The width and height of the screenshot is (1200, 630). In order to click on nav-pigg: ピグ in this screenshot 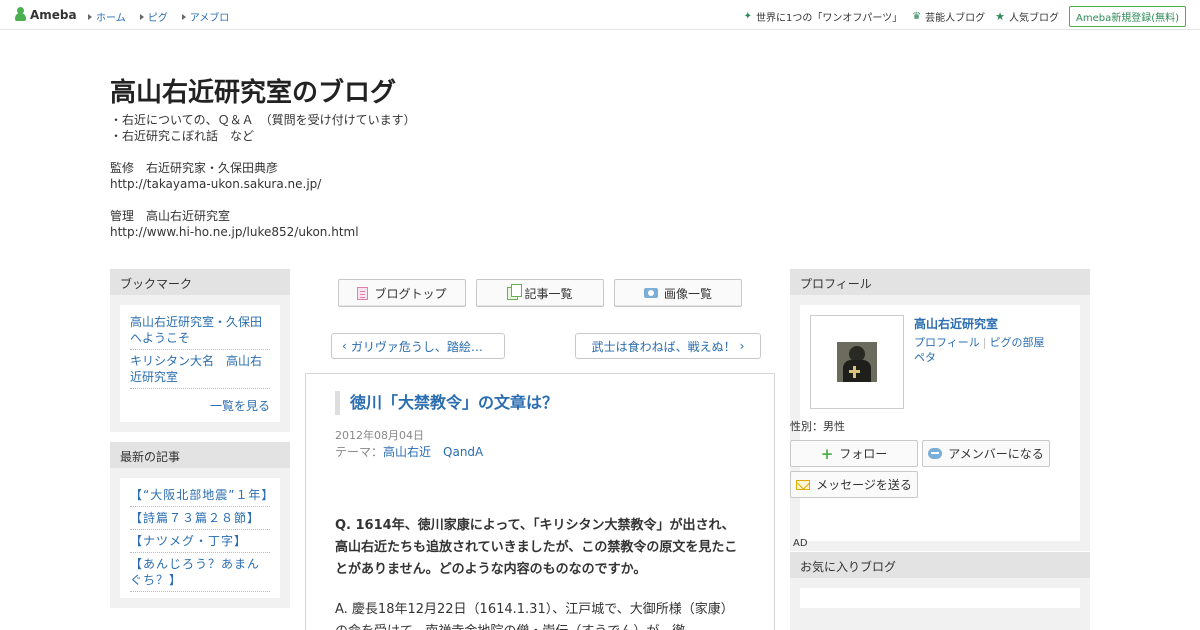, I will do `click(153, 16)`.